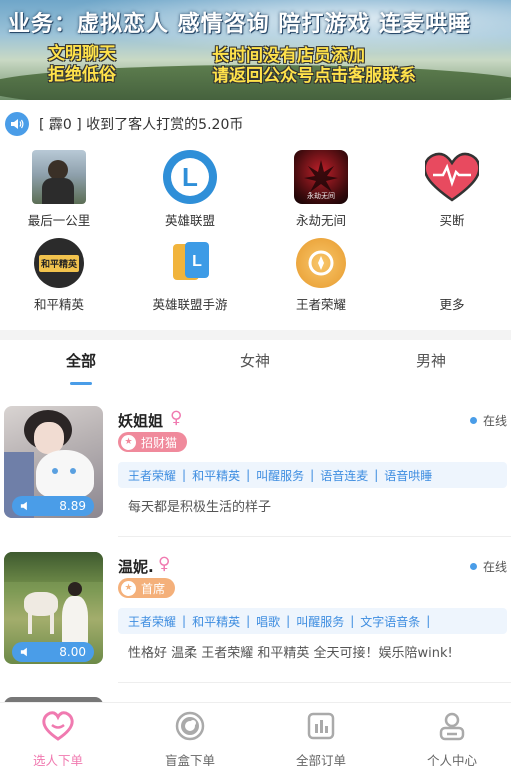 The image size is (511, 766). Describe the element at coordinates (255, 360) in the screenshot. I see `tab-goddess: 女神` at that location.